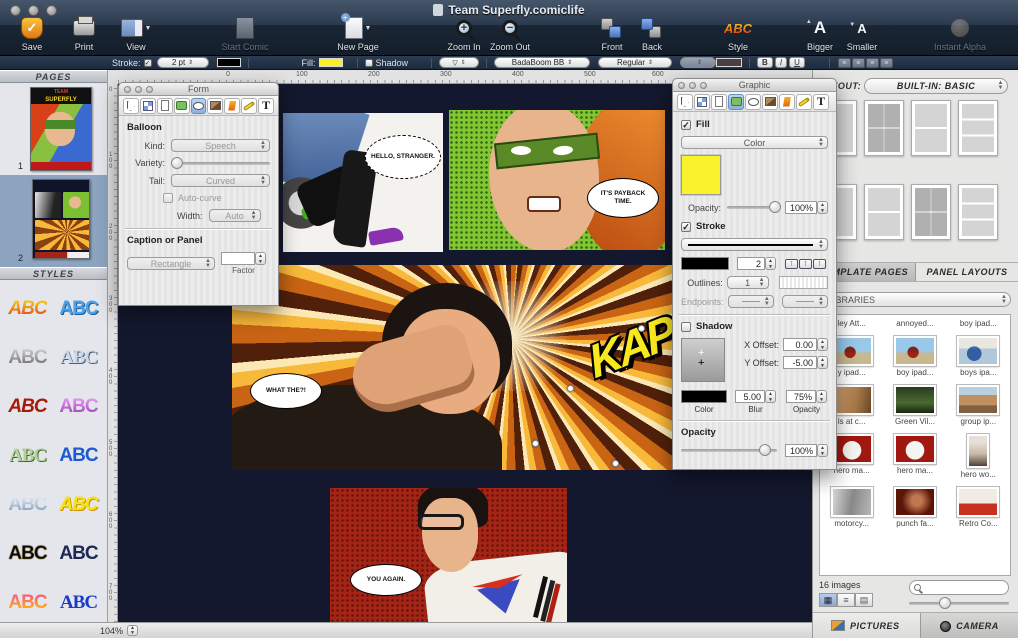  Describe the element at coordinates (510, 34) in the screenshot. I see `zoom-out-button: − Zoom Out` at that location.